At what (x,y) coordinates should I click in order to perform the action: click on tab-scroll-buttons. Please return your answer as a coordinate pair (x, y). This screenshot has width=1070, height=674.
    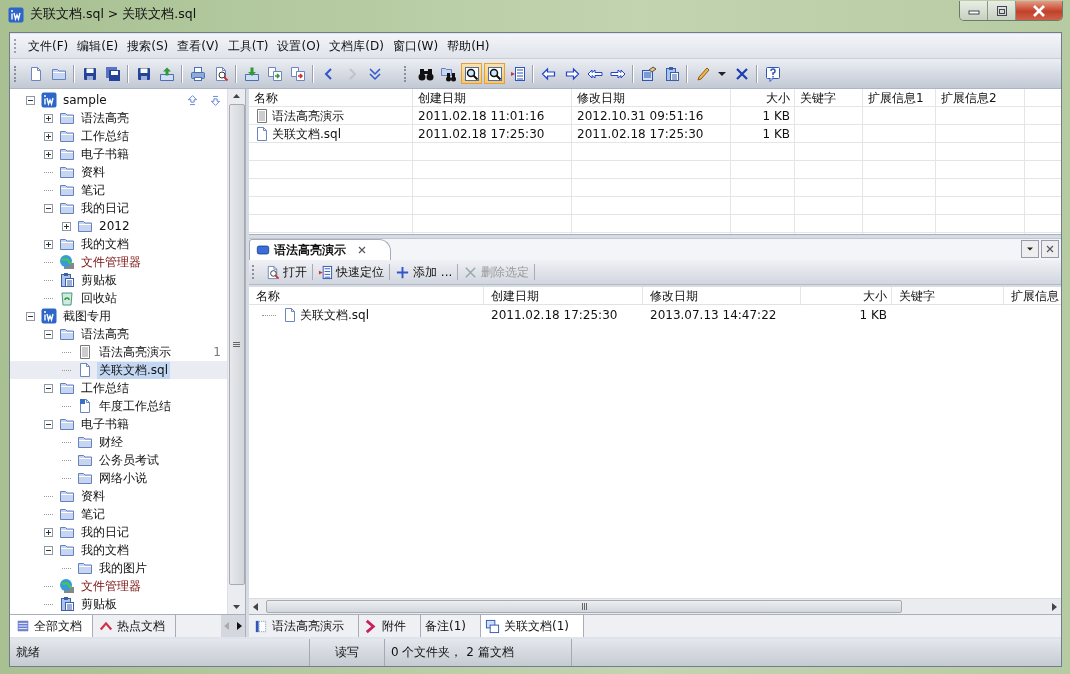
    Looking at the image, I should click on (233, 626).